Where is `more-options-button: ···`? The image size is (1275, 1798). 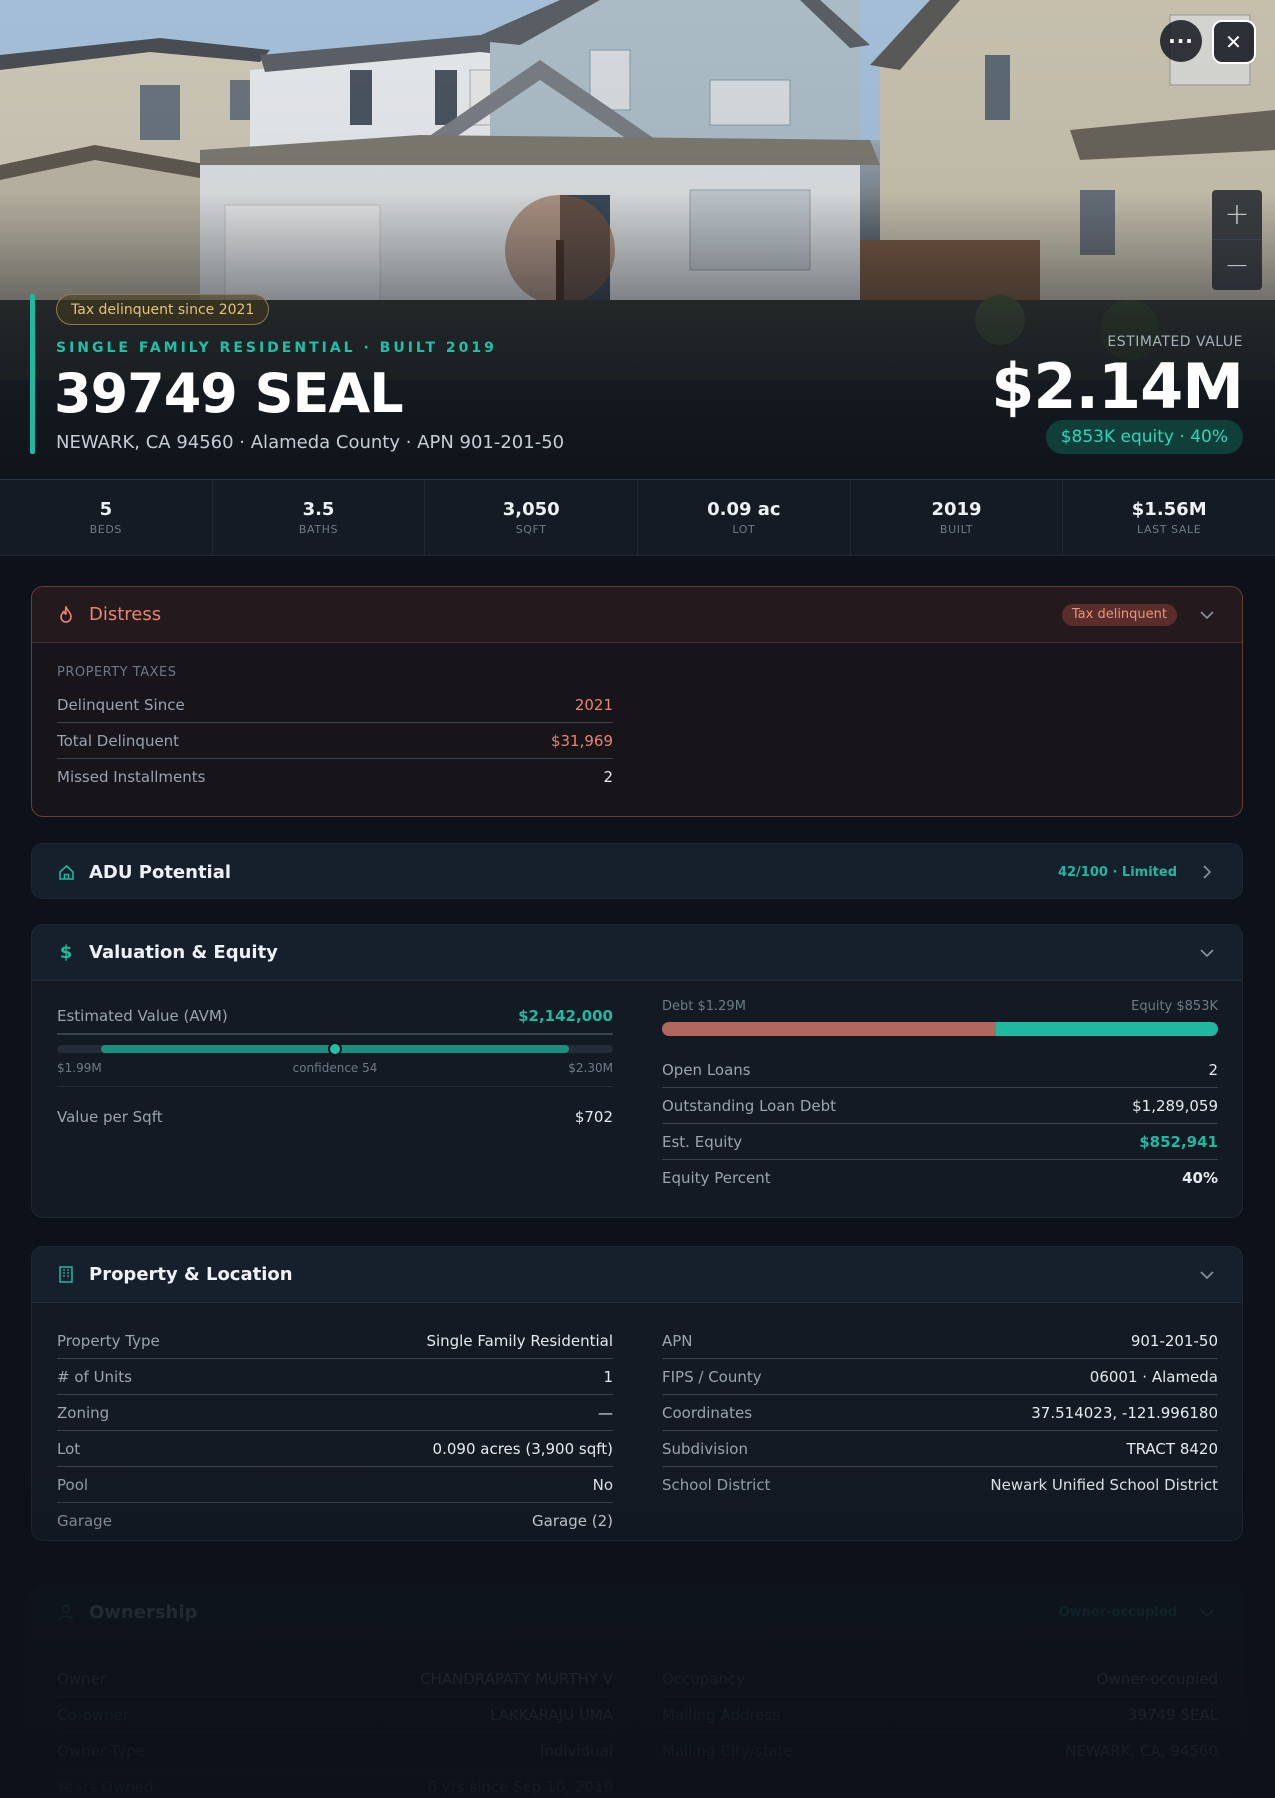 more-options-button: ··· is located at coordinates (1181, 41).